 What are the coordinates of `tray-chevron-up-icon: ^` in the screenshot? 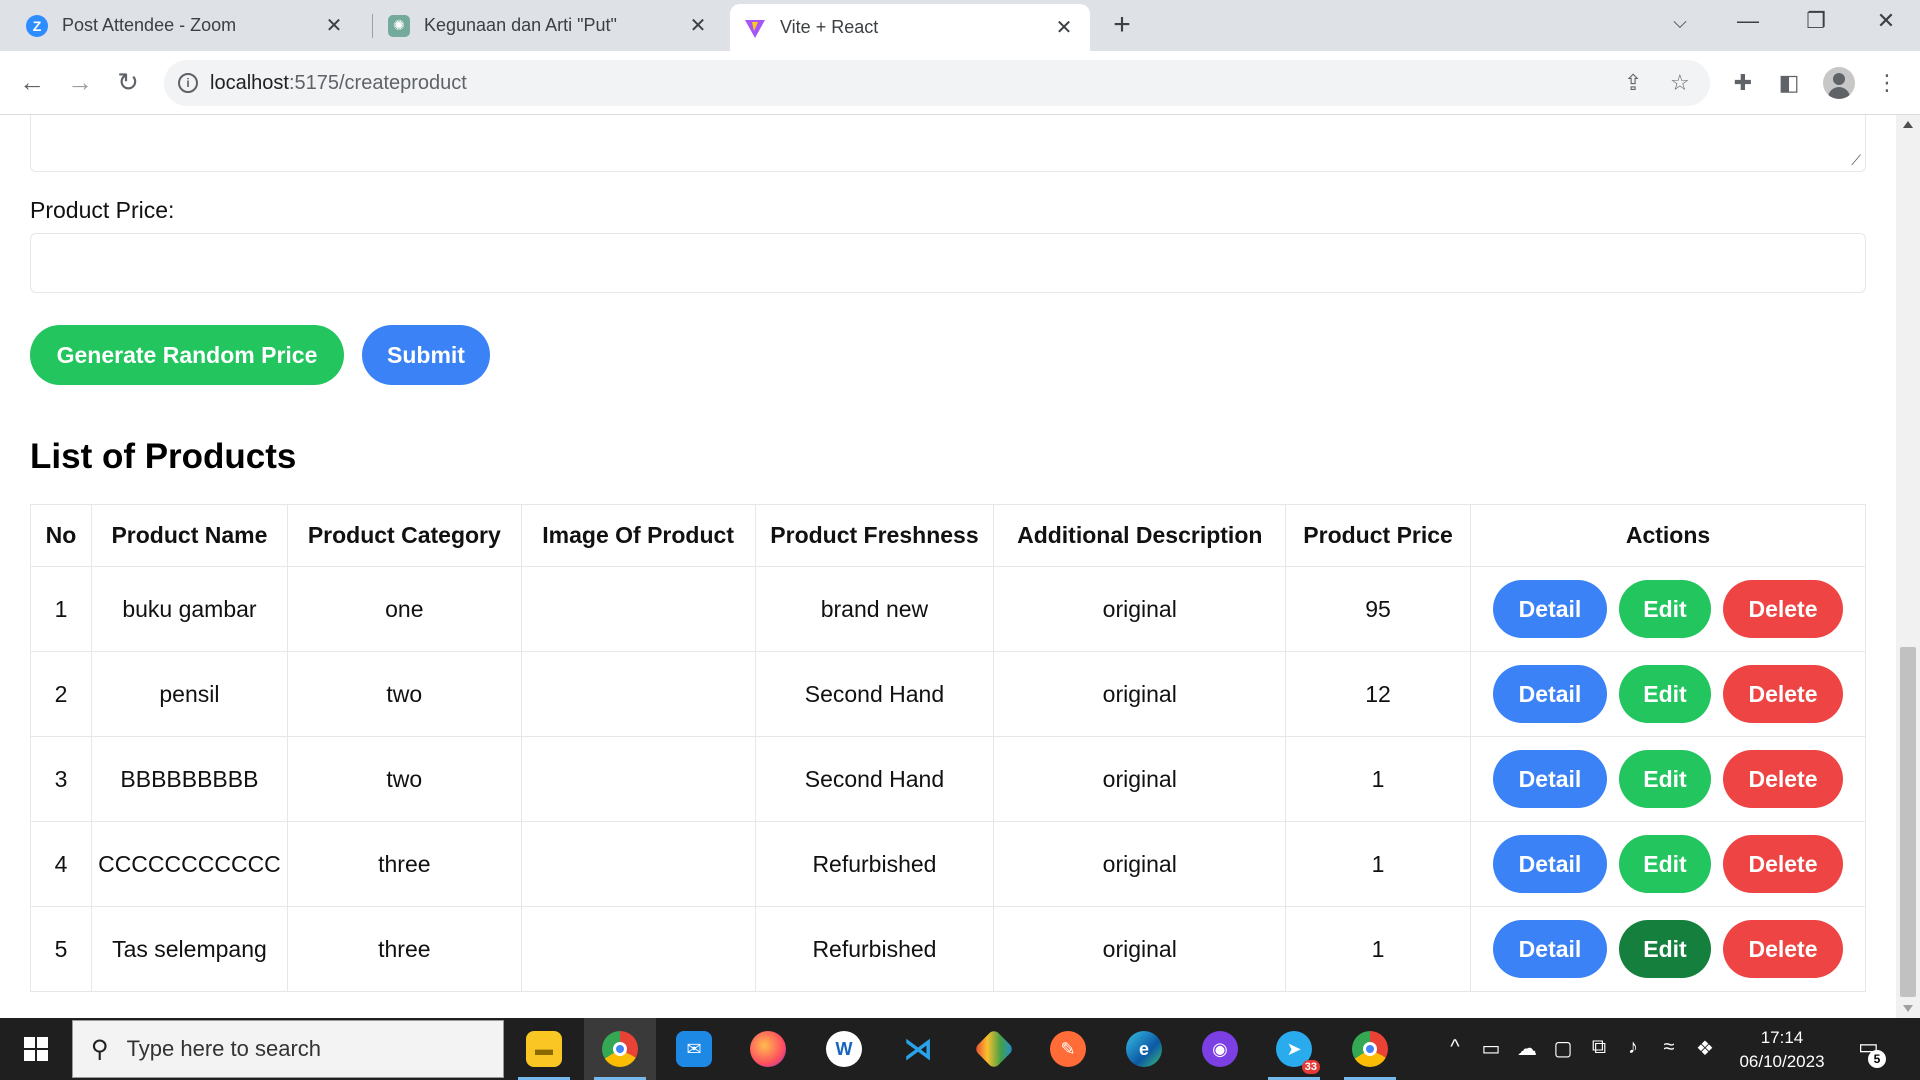 It's located at (1455, 1047).